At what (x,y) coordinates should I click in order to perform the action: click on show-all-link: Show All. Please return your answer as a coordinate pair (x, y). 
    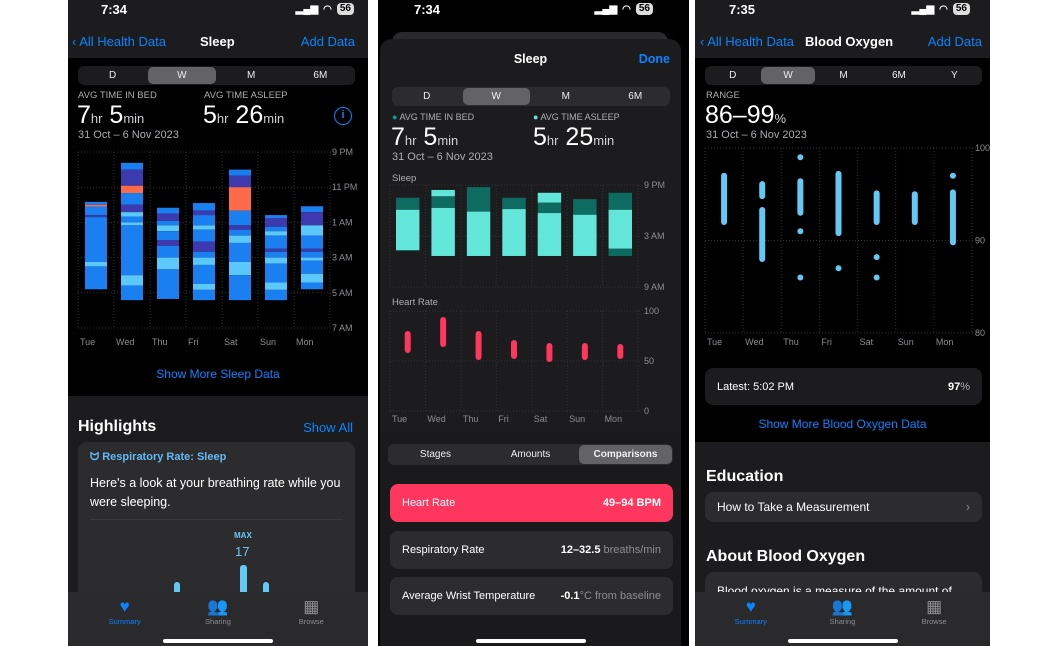
    Looking at the image, I should click on (328, 427).